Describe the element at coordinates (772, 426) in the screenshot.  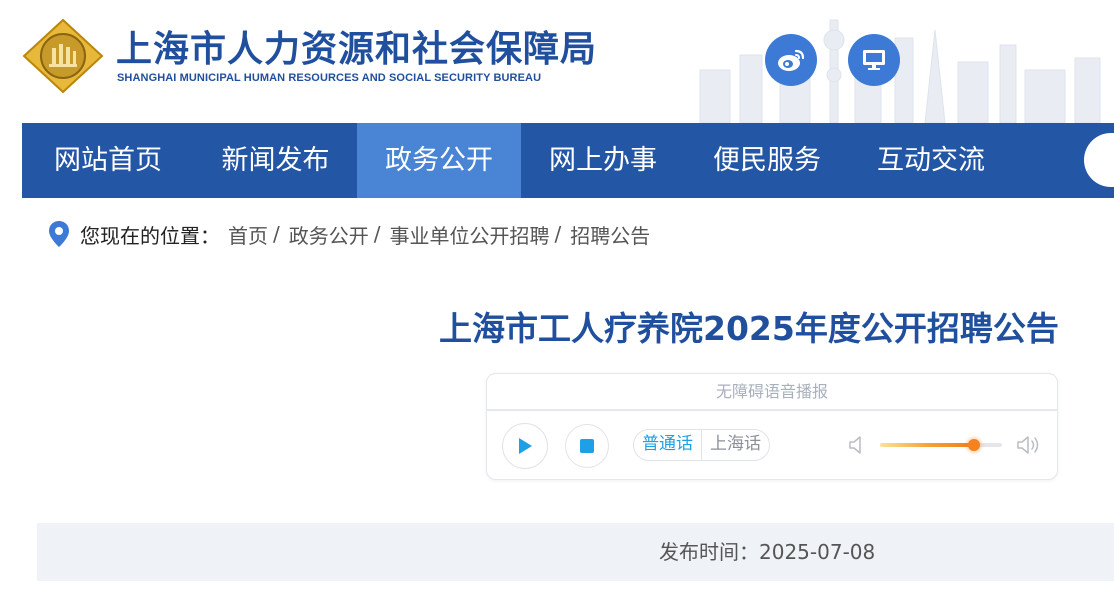
I see `accessibility-audio-player: 无障碍语音播报 普通话 上海话` at that location.